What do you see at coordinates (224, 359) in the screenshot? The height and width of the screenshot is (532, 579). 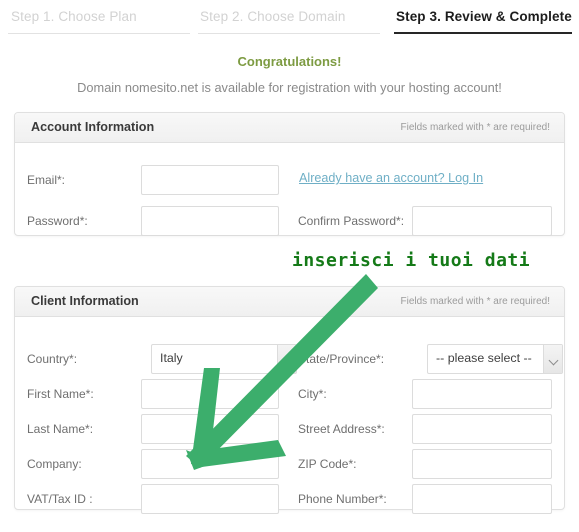 I see `country-select: Italy` at bounding box center [224, 359].